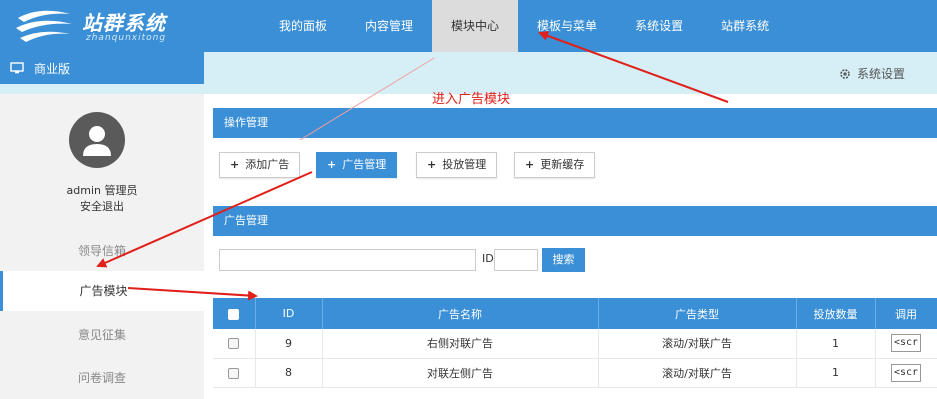 The height and width of the screenshot is (399, 937). Describe the element at coordinates (289, 344) in the screenshot. I see `cell-id: 9` at that location.